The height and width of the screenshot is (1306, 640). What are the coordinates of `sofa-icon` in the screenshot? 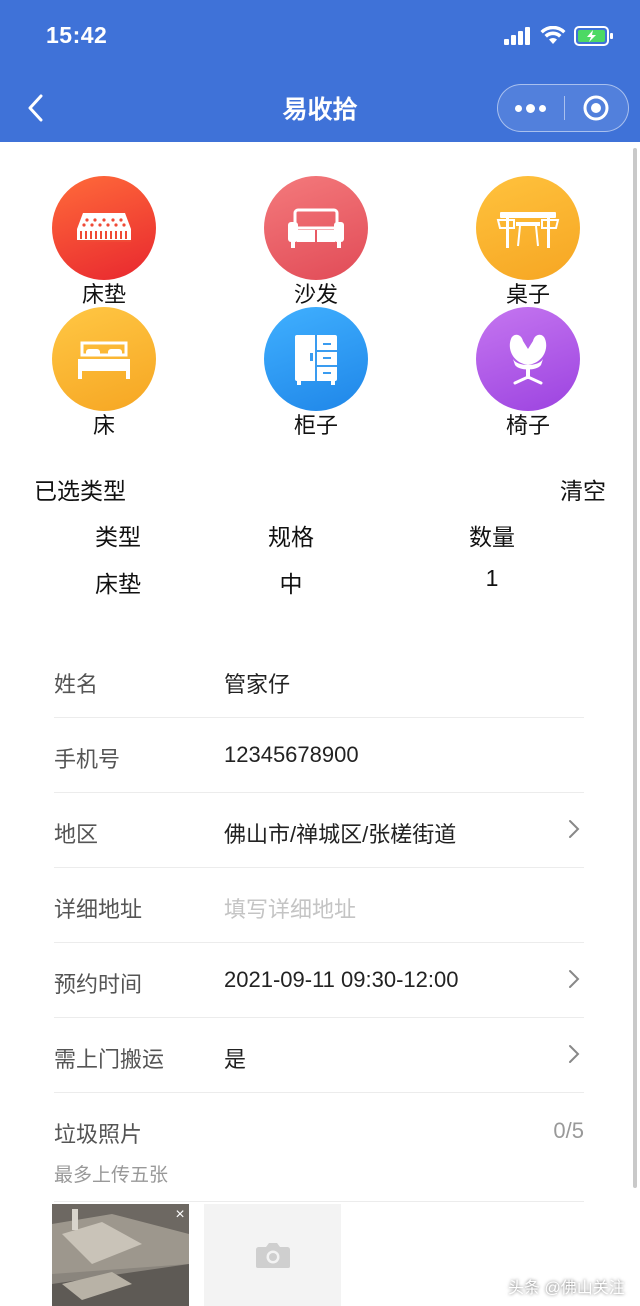 It's located at (316, 228).